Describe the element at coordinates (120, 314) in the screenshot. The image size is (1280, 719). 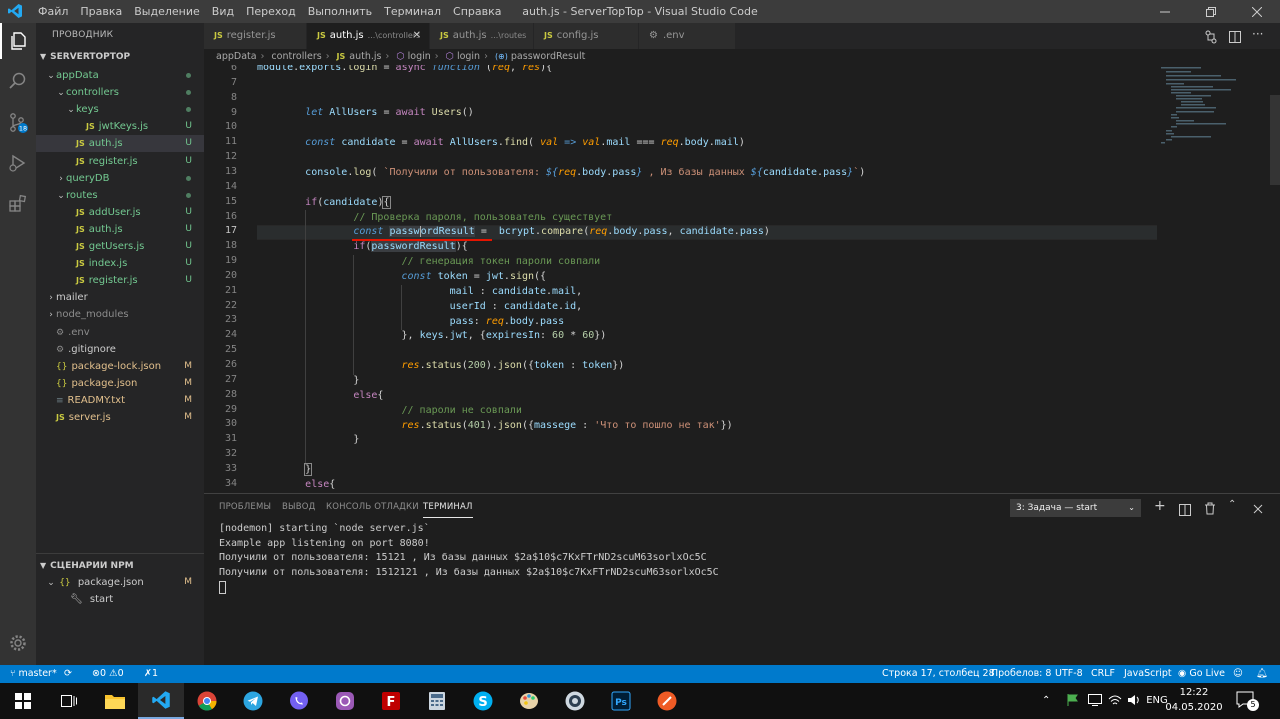
I see `tree-item-node-modules: › node_modules` at that location.